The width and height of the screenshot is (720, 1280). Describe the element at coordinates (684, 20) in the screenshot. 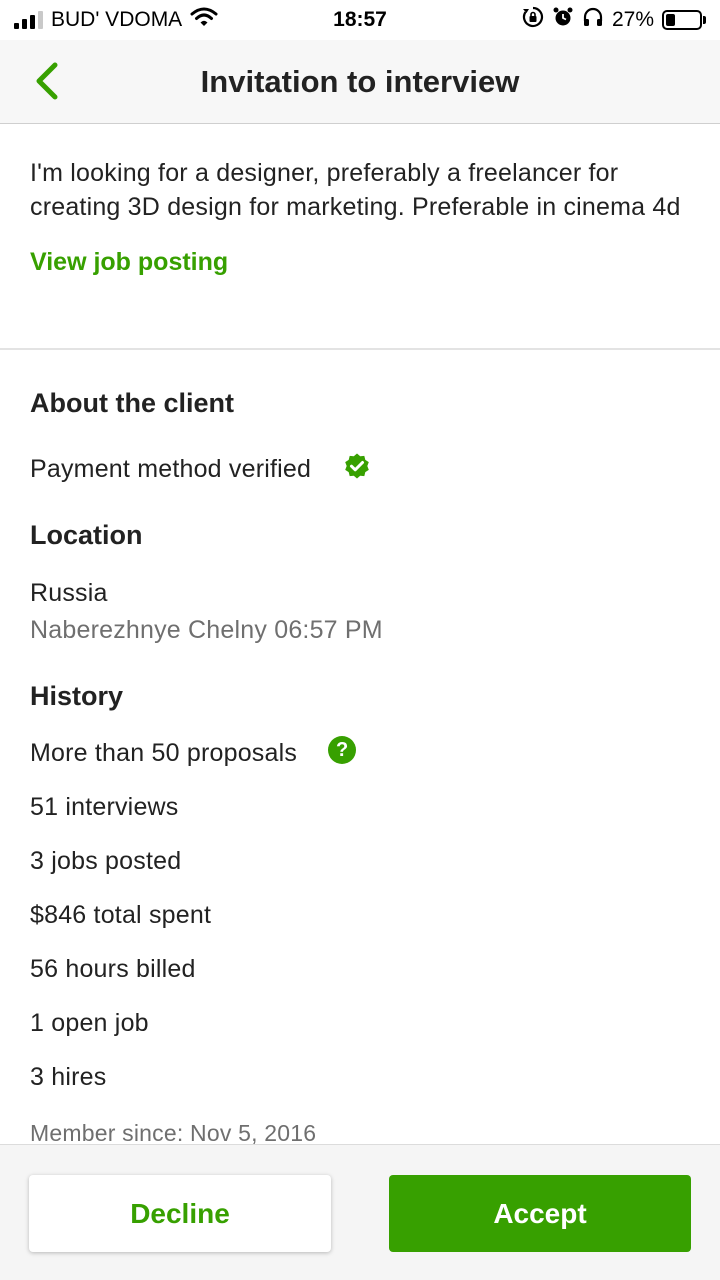

I see `battery-icon` at that location.